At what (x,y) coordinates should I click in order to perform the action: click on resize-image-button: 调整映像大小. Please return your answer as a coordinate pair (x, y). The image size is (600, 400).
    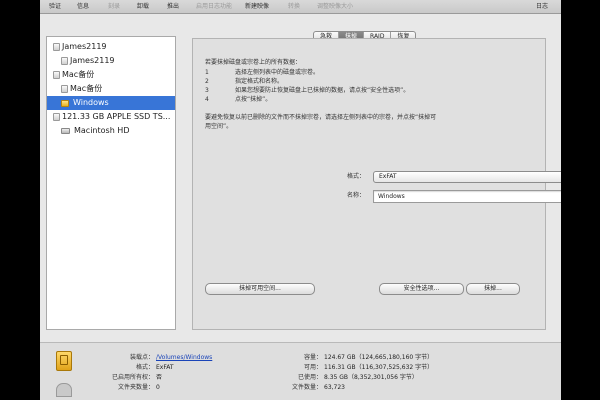
    Looking at the image, I should click on (335, 6).